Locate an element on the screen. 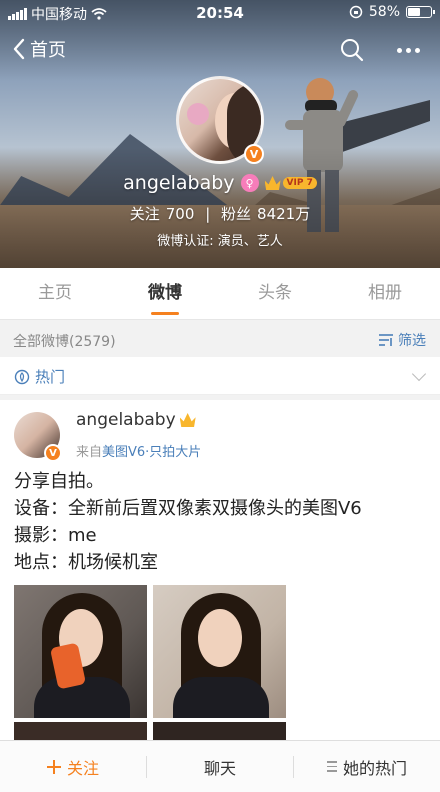  back-label: 首页 is located at coordinates (48, 50).